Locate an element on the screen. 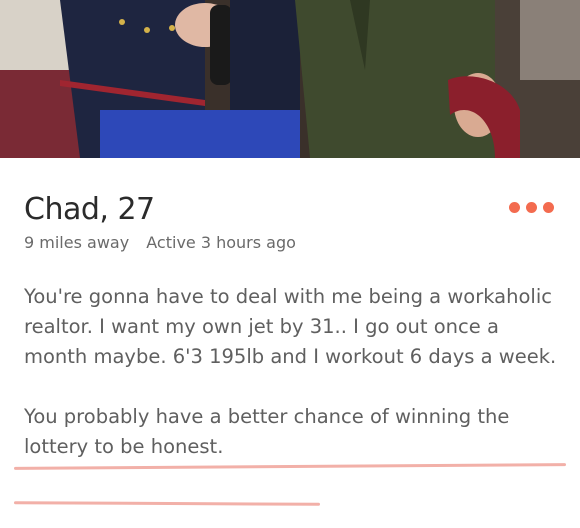 The image size is (580, 528). profile-meta: 9 miles away Active 3 hours ago is located at coordinates (160, 242).